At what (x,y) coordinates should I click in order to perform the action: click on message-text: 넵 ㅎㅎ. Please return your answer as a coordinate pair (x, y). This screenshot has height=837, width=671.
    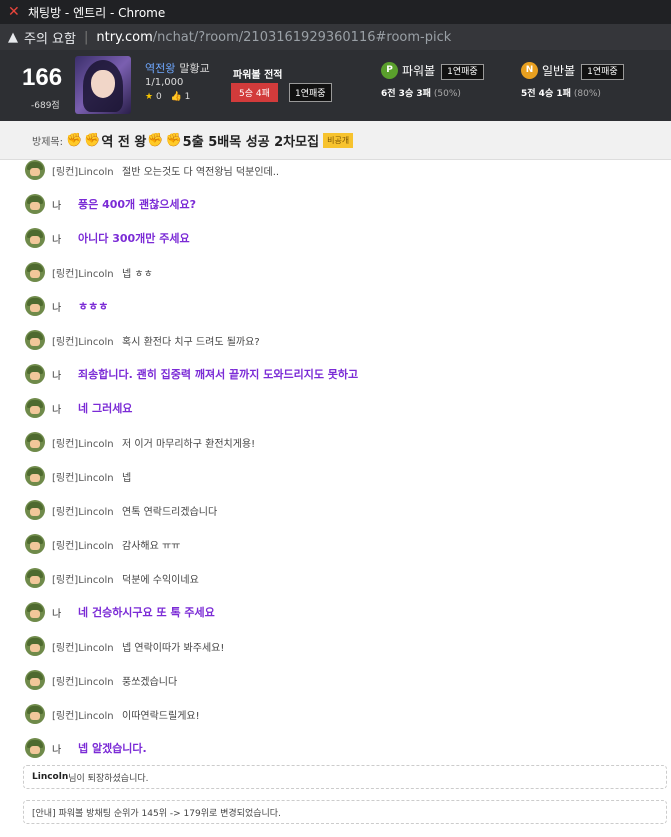
    Looking at the image, I should click on (137, 274).